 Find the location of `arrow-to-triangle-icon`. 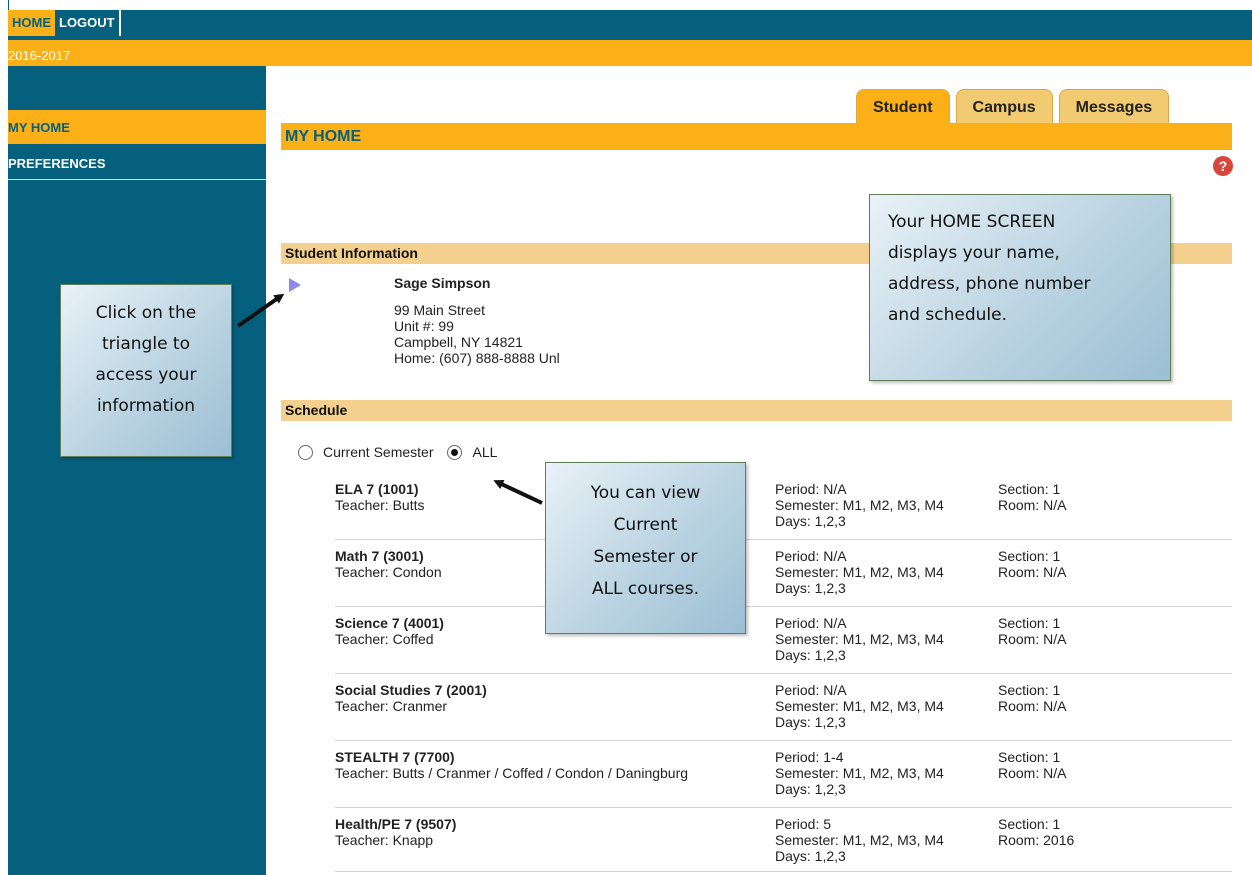

arrow-to-triangle-icon is located at coordinates (260, 310).